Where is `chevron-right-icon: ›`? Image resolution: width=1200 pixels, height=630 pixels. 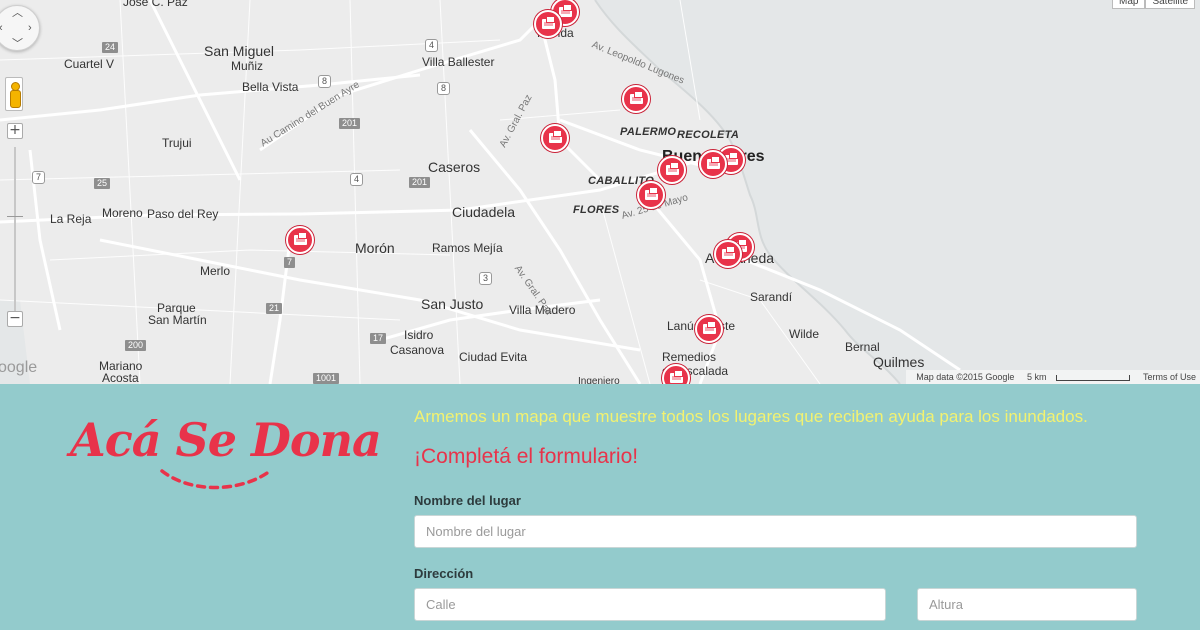 chevron-right-icon: › is located at coordinates (30, 28).